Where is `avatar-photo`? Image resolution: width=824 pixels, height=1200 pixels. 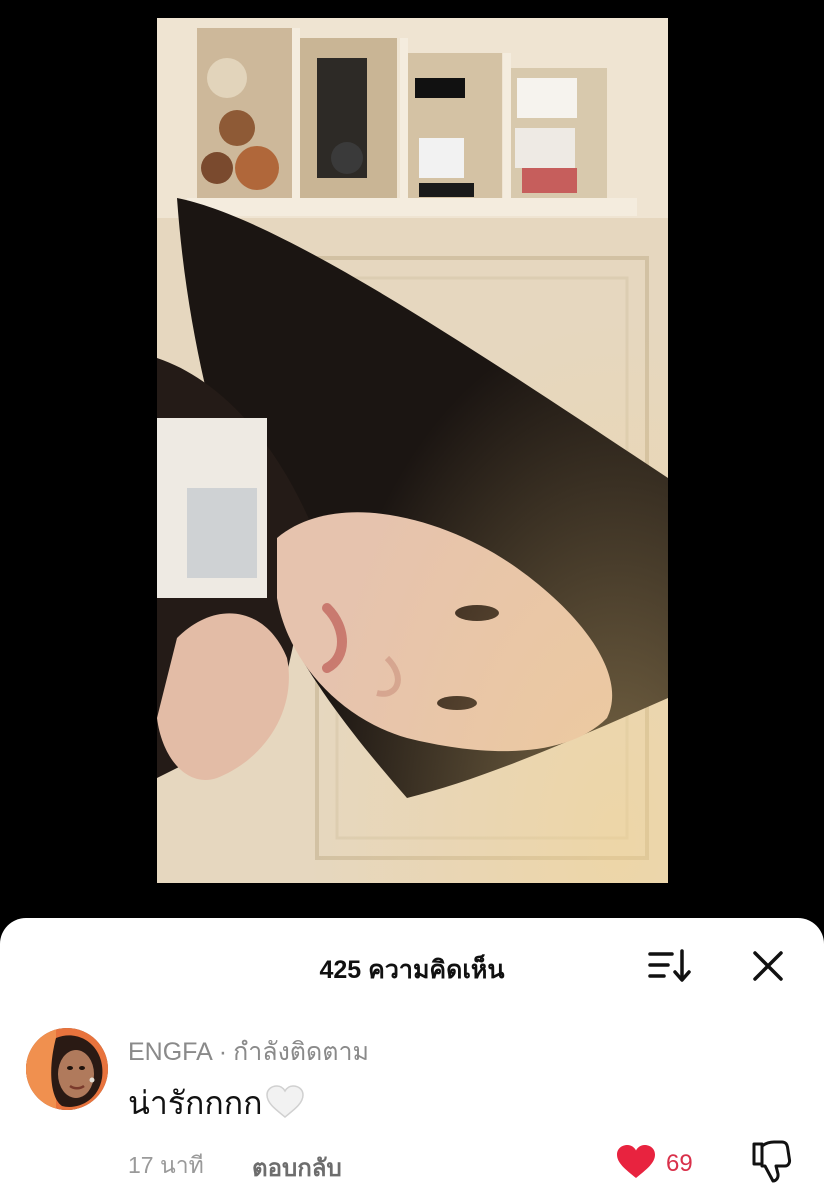 avatar-photo is located at coordinates (67, 1069).